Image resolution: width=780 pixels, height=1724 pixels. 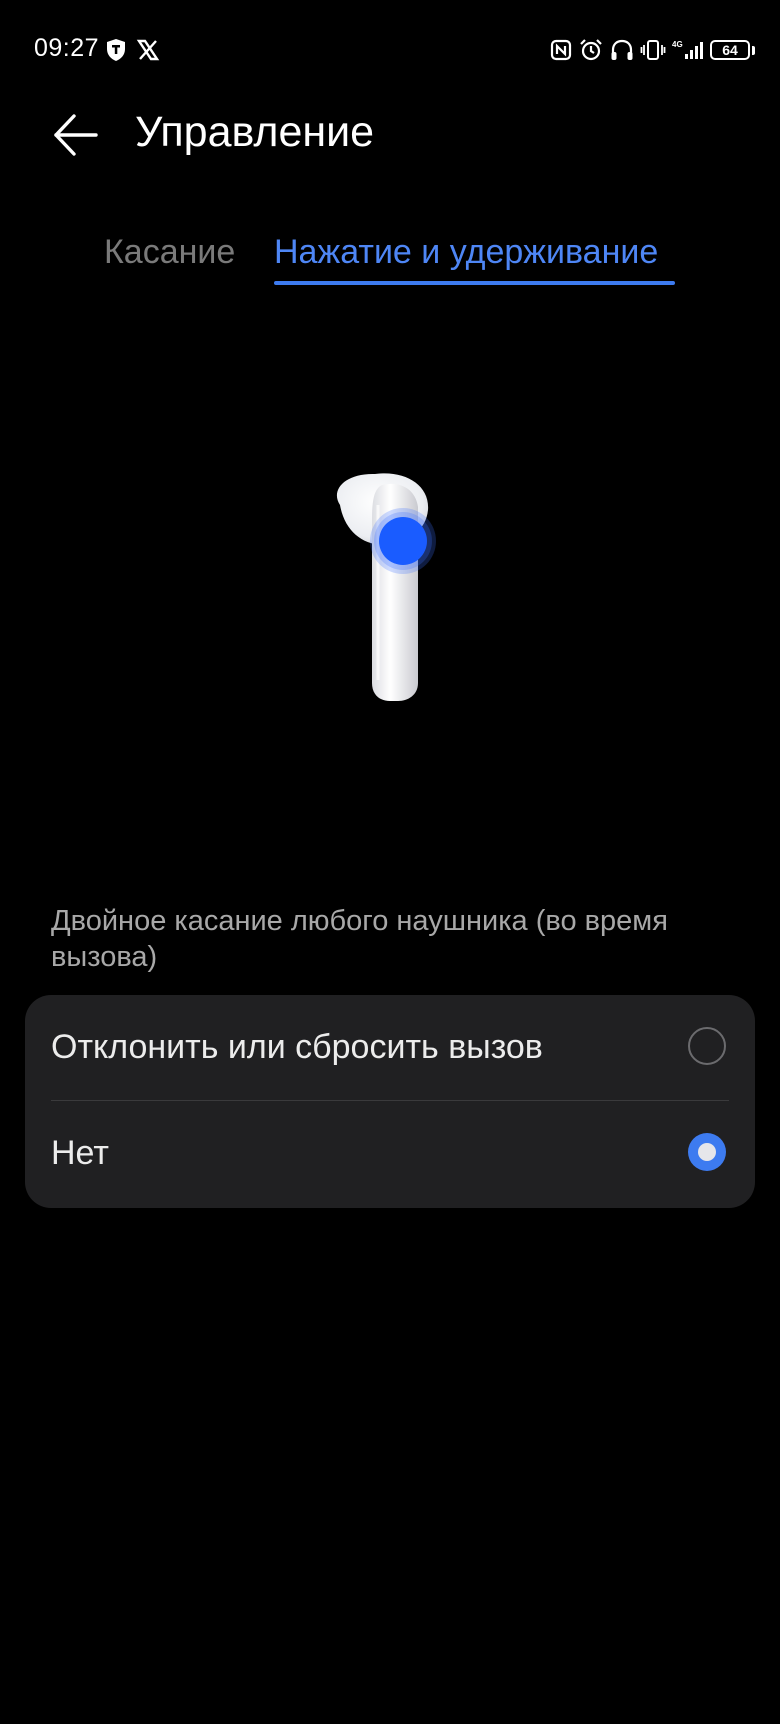 I want to click on app-bar: Управление, so click(x=390, y=135).